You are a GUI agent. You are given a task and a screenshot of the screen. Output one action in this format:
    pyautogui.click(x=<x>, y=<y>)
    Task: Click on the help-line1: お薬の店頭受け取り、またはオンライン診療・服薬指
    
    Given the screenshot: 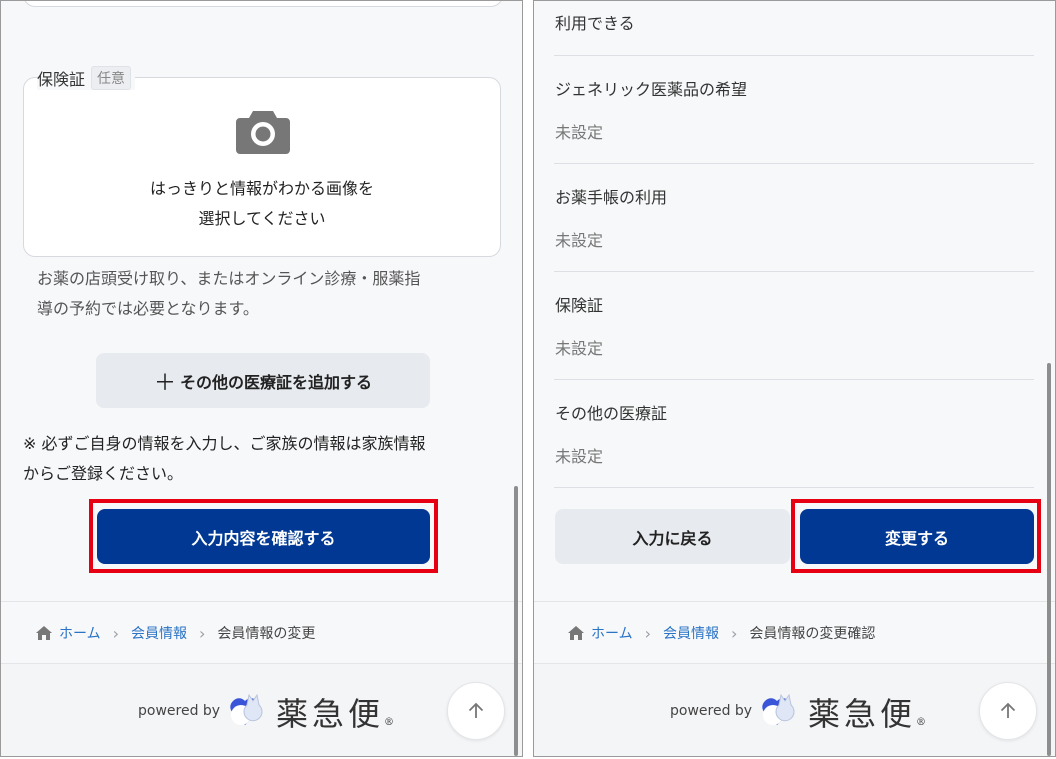 What is the action you would take?
    pyautogui.click(x=229, y=278)
    